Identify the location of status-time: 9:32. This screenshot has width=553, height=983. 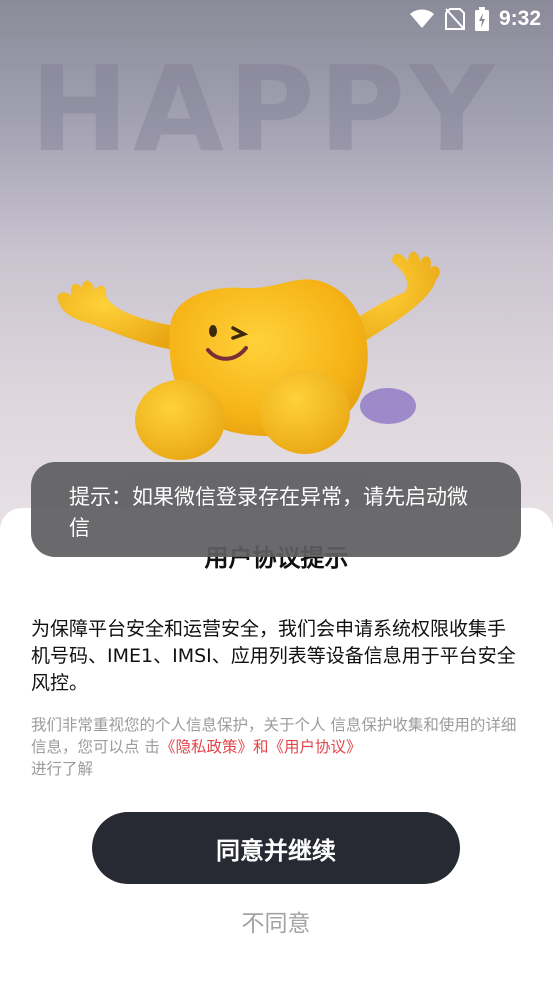
(519, 18).